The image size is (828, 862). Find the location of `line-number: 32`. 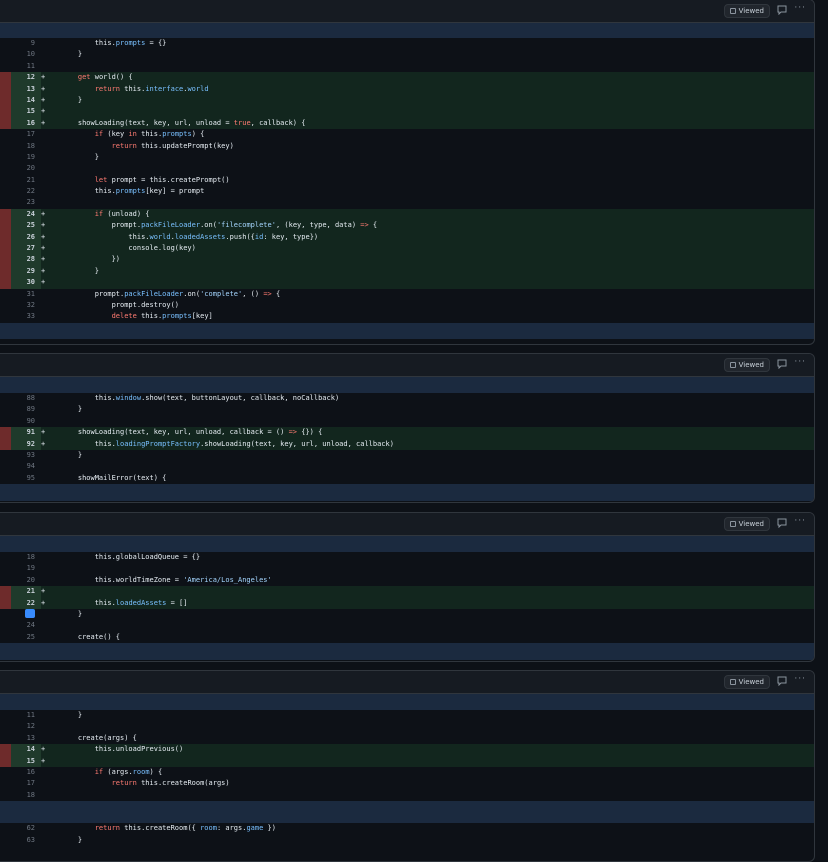

line-number: 32 is located at coordinates (26, 305).